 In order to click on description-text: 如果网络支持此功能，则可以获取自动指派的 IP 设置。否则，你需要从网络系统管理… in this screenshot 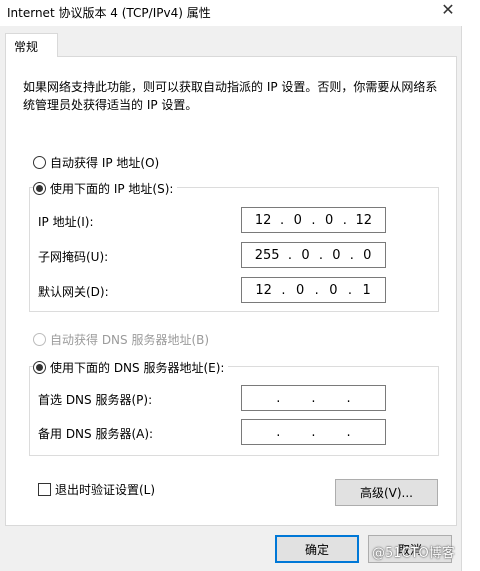, I will do `click(230, 96)`.